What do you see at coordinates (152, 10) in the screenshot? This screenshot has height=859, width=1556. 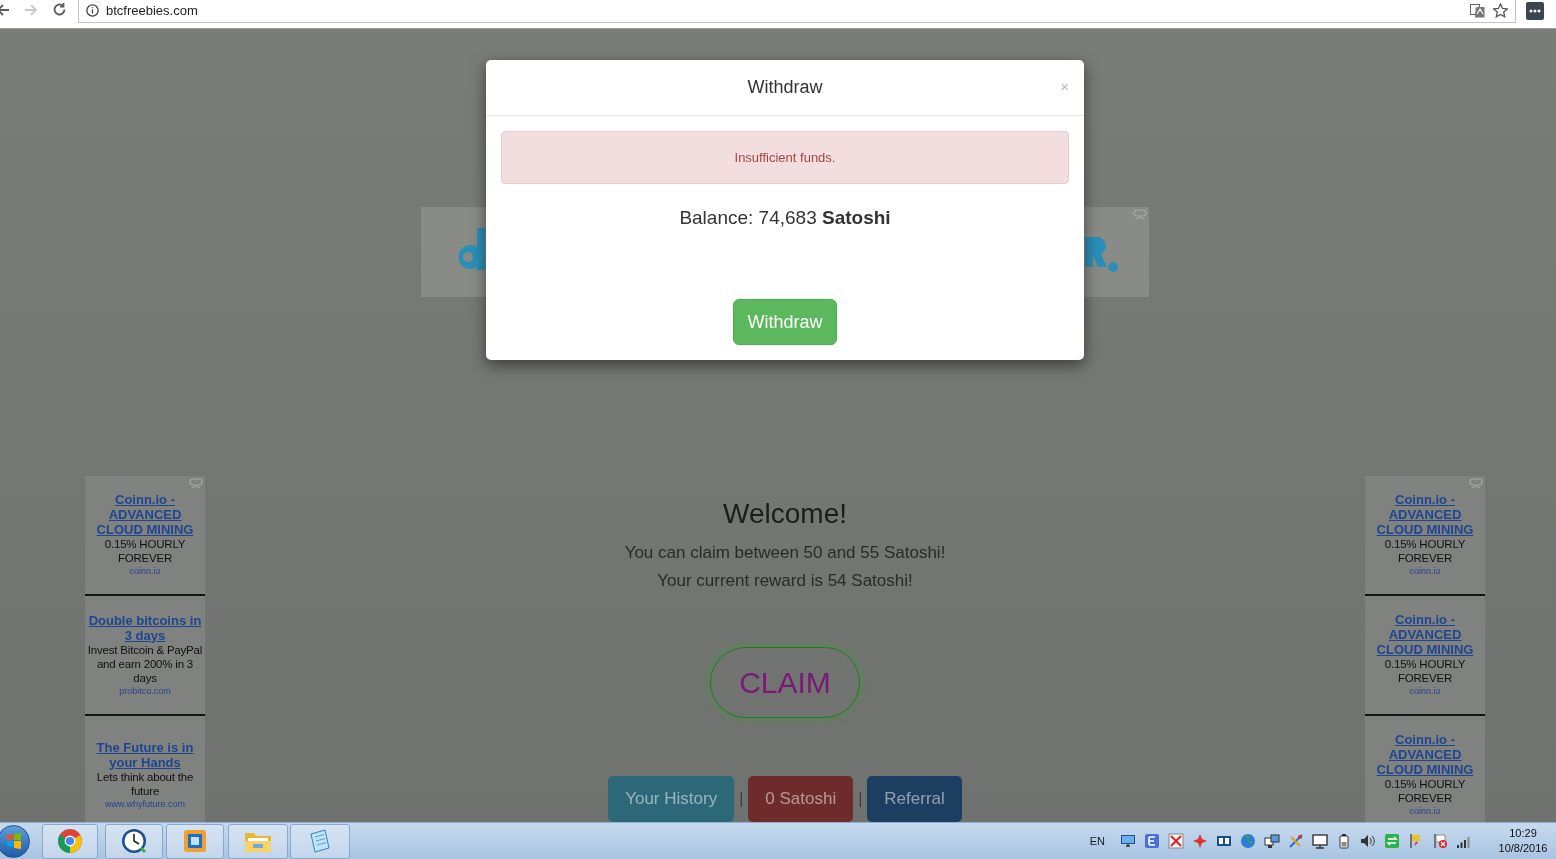 I see `url-text: btcfreebies.com` at bounding box center [152, 10].